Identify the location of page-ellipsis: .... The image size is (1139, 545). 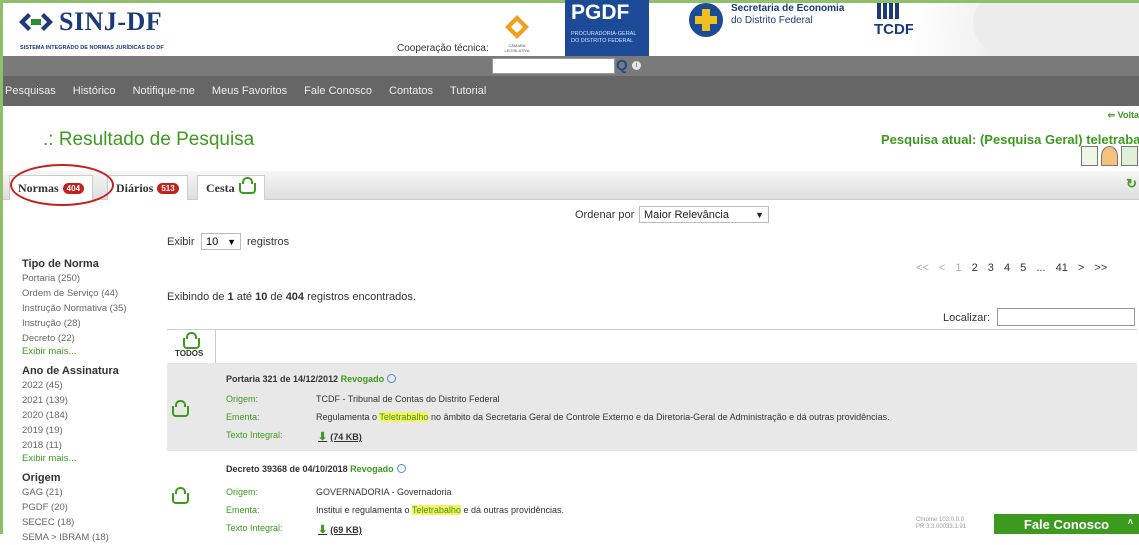
(1041, 268).